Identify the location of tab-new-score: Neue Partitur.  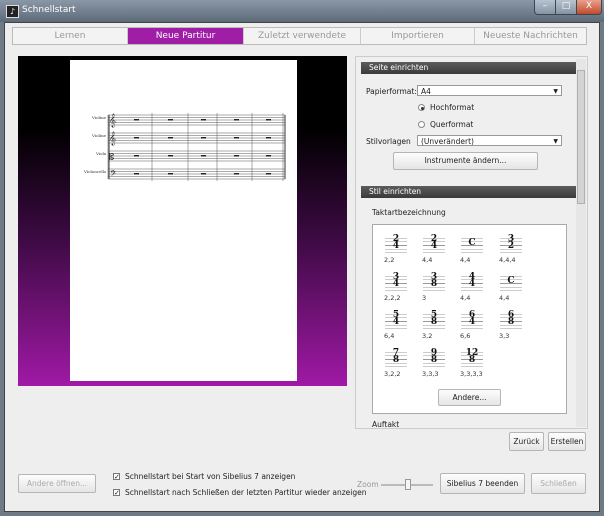
(186, 36).